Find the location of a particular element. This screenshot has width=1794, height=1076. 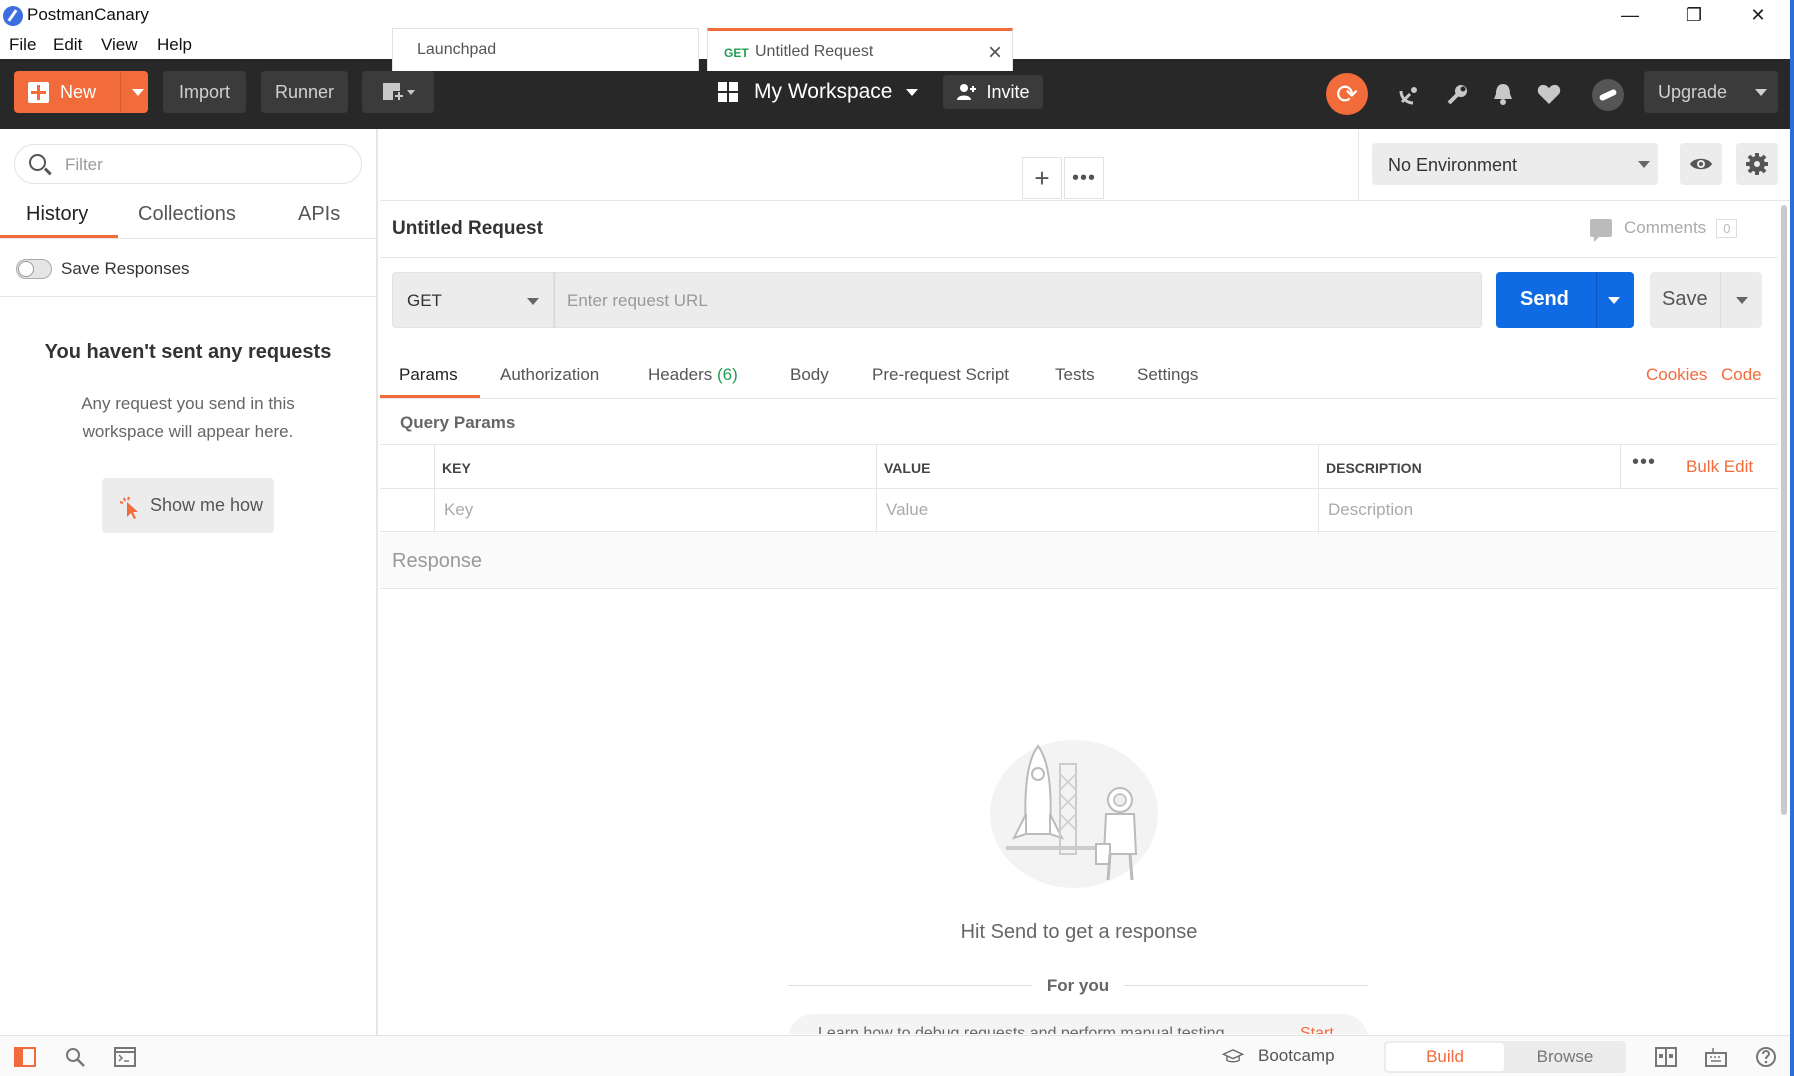

bell-icon is located at coordinates (1503, 94).